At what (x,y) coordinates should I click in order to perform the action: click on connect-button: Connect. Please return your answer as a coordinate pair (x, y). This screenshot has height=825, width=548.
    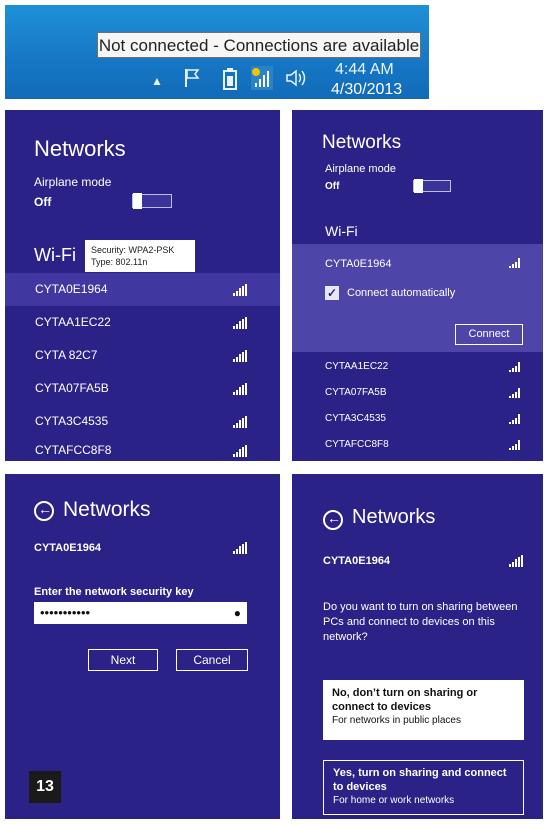
    Looking at the image, I should click on (489, 334).